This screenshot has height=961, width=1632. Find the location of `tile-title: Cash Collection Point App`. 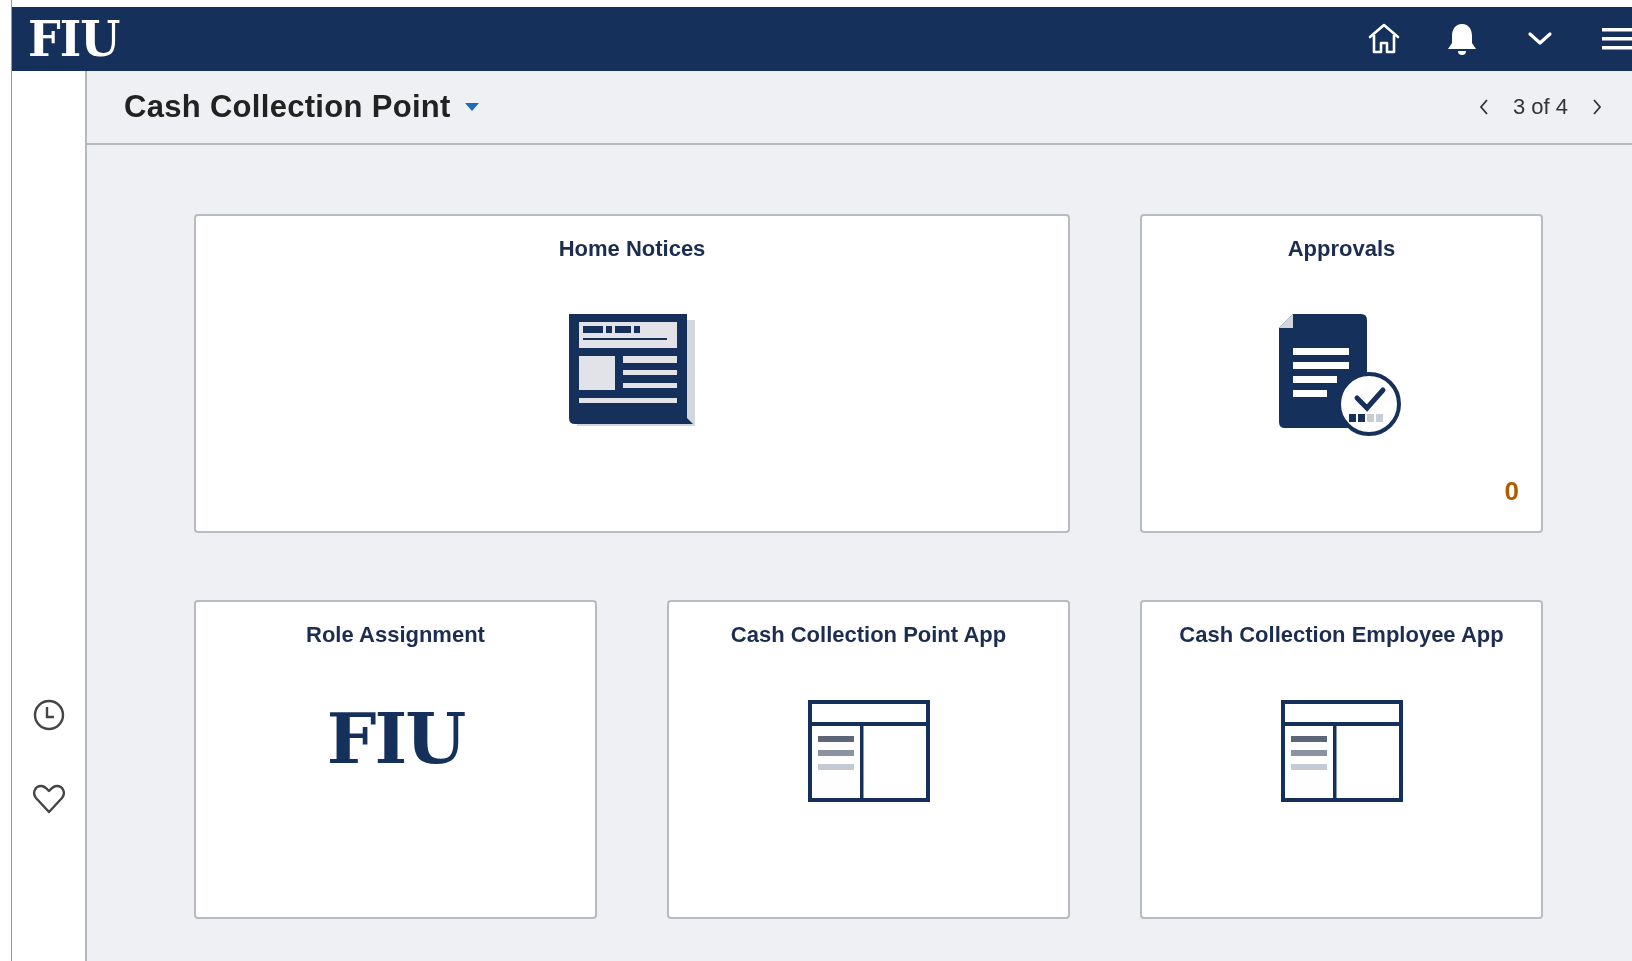

tile-title: Cash Collection Point App is located at coordinates (868, 635).